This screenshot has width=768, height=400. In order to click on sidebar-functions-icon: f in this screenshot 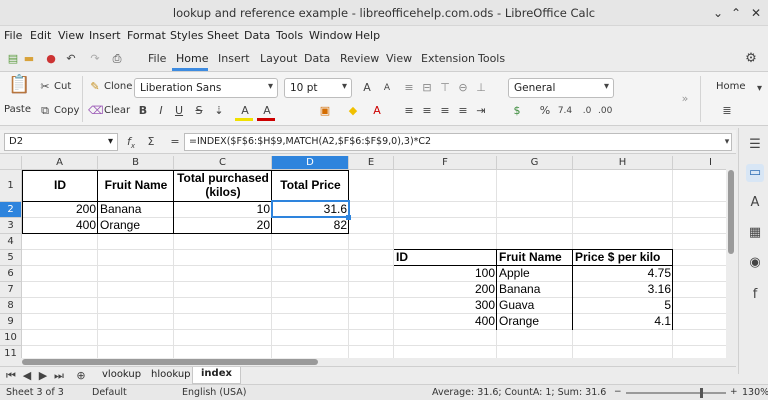, I will do `click(755, 295)`.